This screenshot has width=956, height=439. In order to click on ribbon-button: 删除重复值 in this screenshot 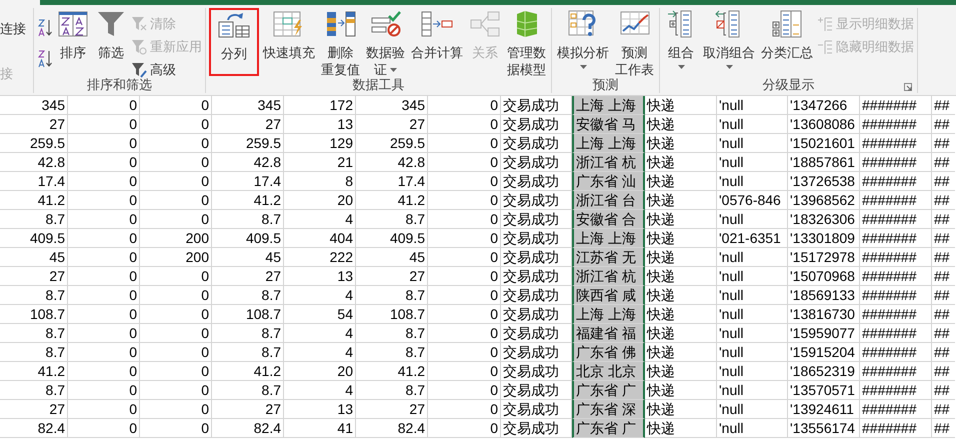, I will do `click(340, 43)`.